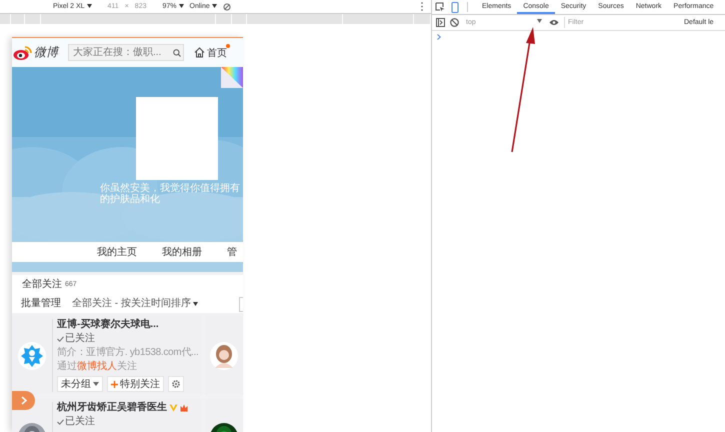 The height and width of the screenshot is (432, 725). I want to click on settings-icon, so click(176, 384).